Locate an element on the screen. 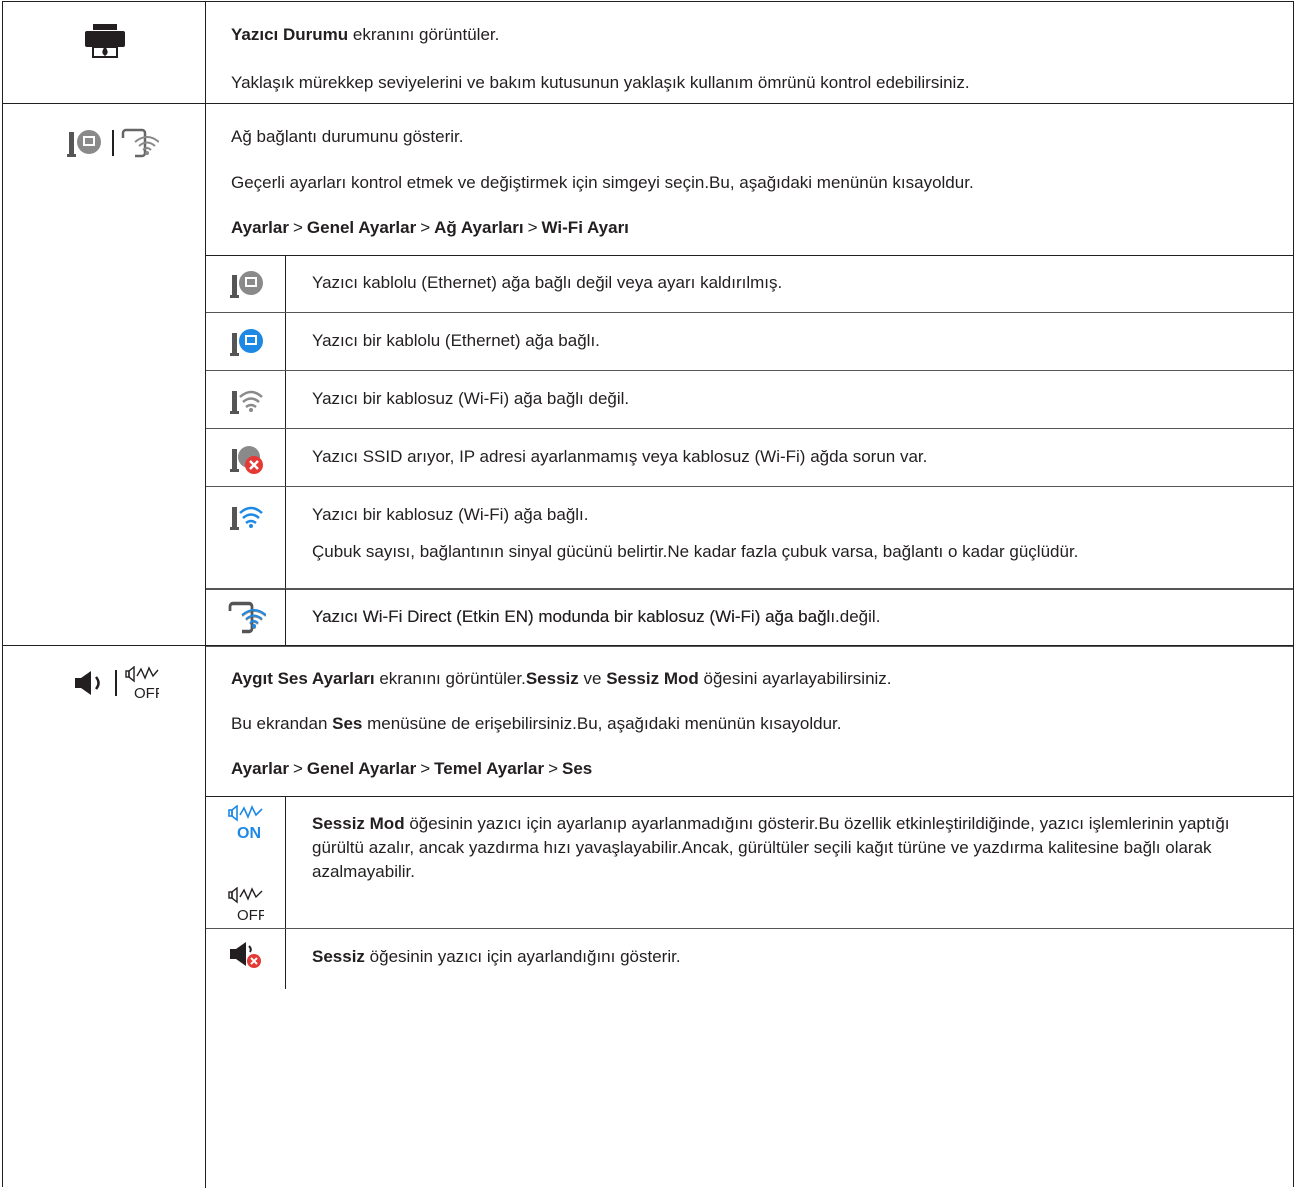  icon-cell: OFF is located at coordinates (104, 917).